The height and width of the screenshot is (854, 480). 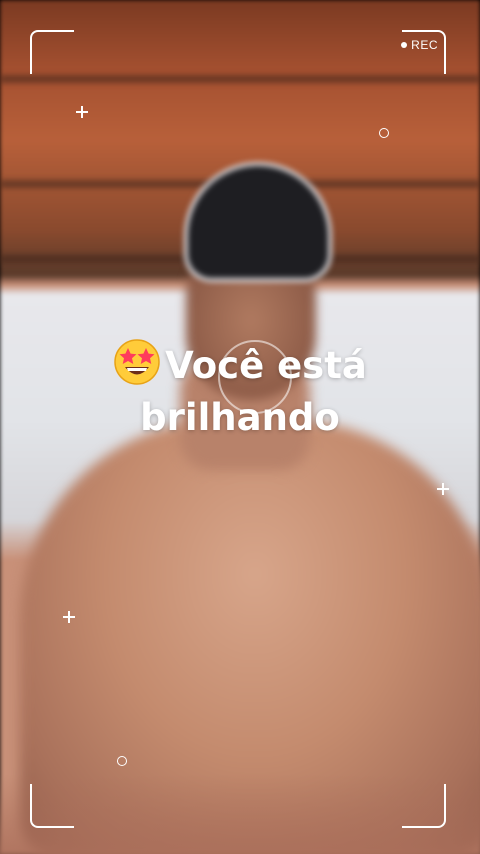 I want to click on recording-label: REC, so click(x=424, y=45).